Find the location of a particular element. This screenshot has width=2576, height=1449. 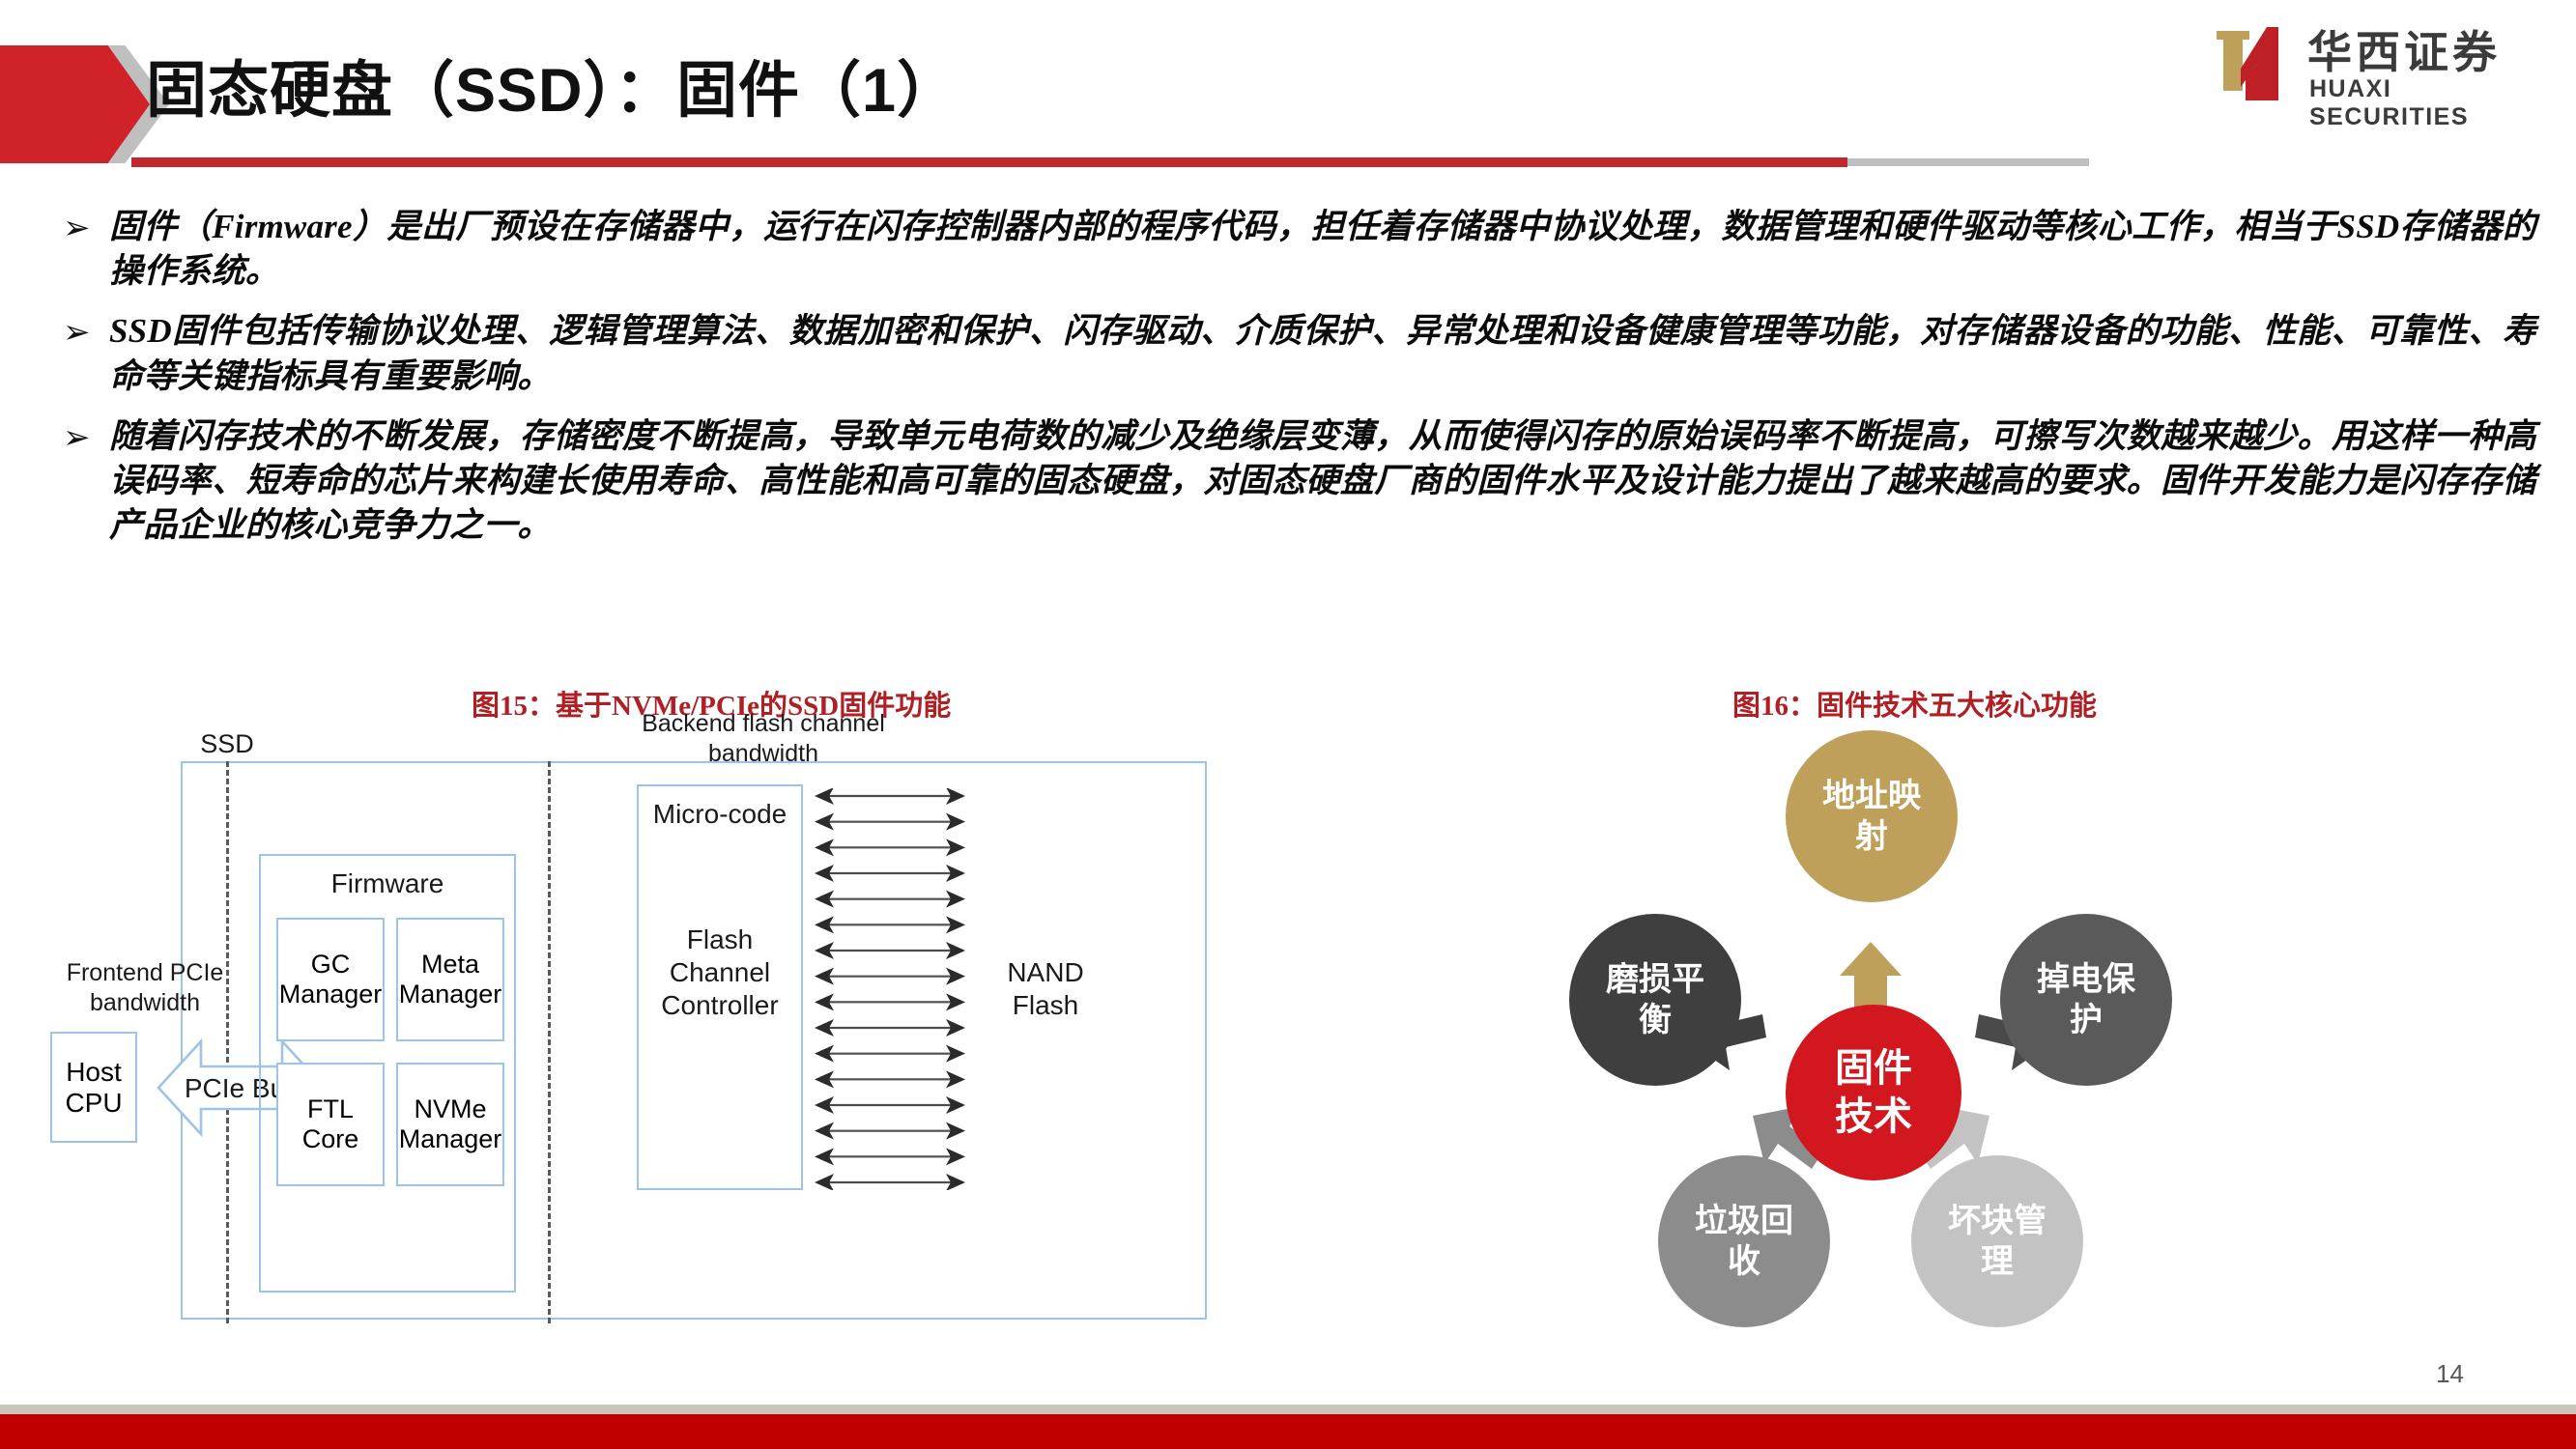

diagram-label-frontend-bandwidth: Frontend PCIe bandwidth is located at coordinates (145, 987).